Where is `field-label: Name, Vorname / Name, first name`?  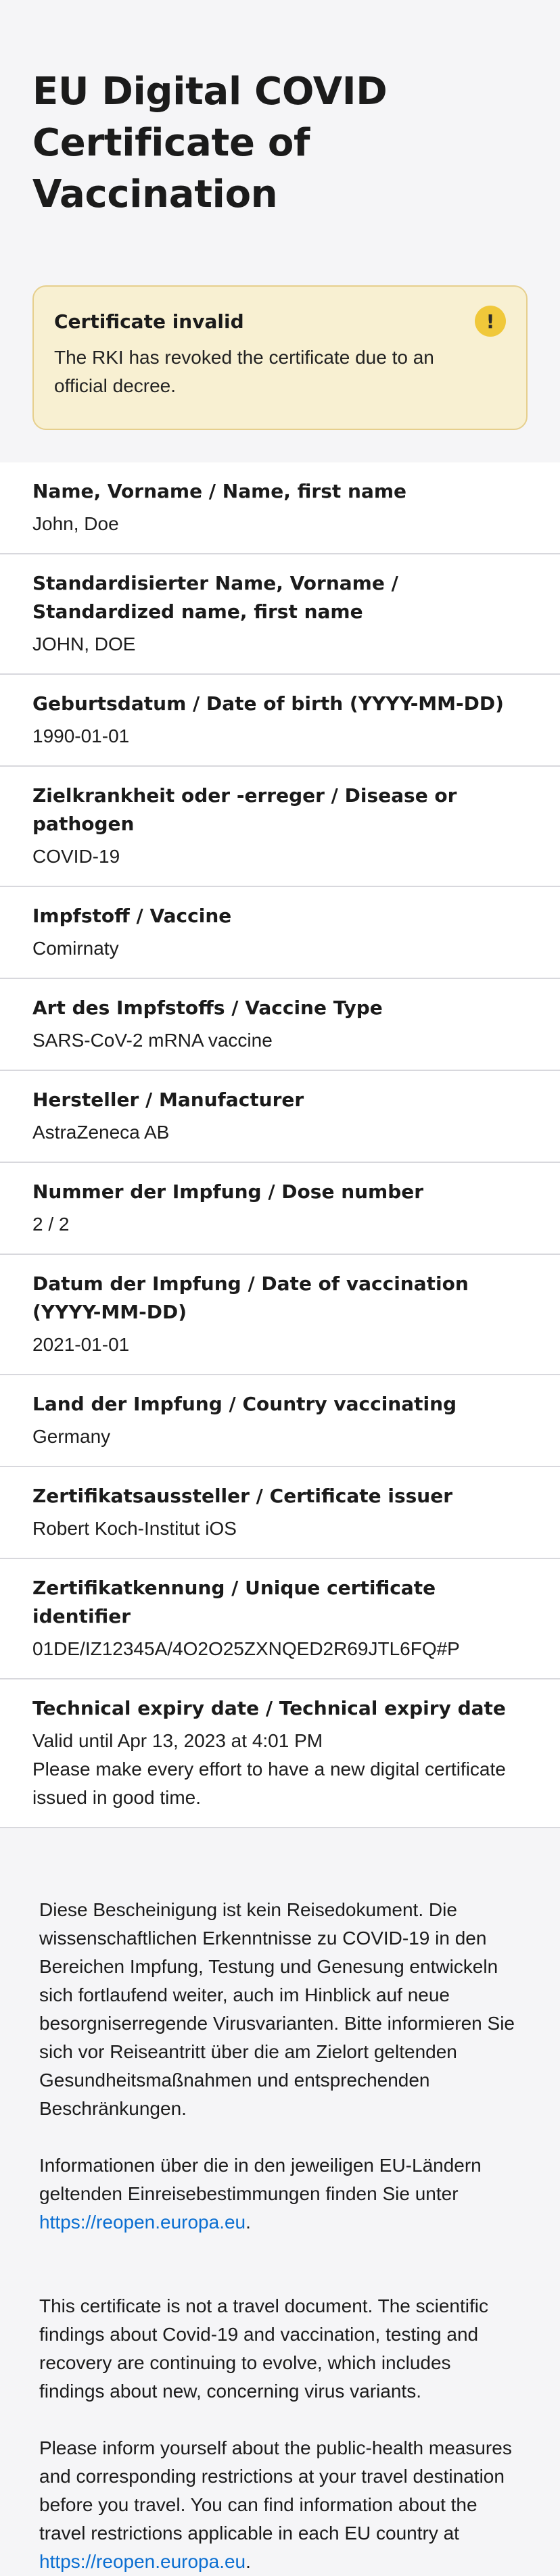 field-label: Name, Vorname / Name, first name is located at coordinates (219, 491).